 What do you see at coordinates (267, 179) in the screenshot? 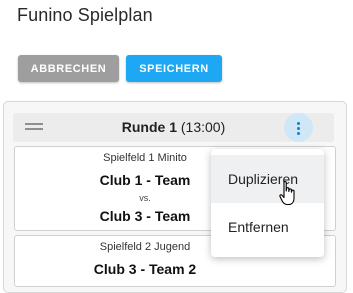
I see `menu-item-duplicate: Duplizieren` at bounding box center [267, 179].